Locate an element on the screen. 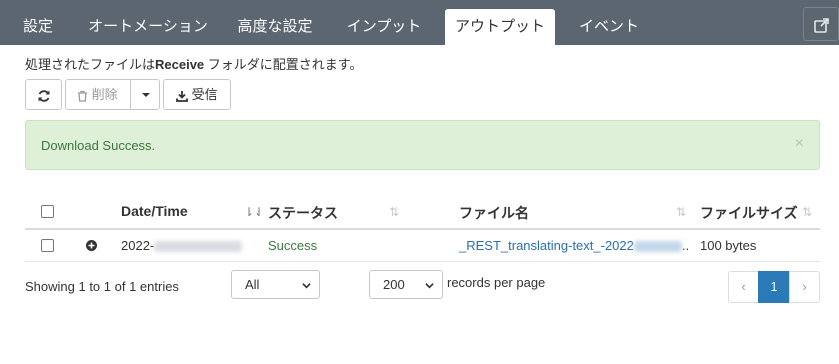  success-alert: Download Success. × is located at coordinates (422, 145).